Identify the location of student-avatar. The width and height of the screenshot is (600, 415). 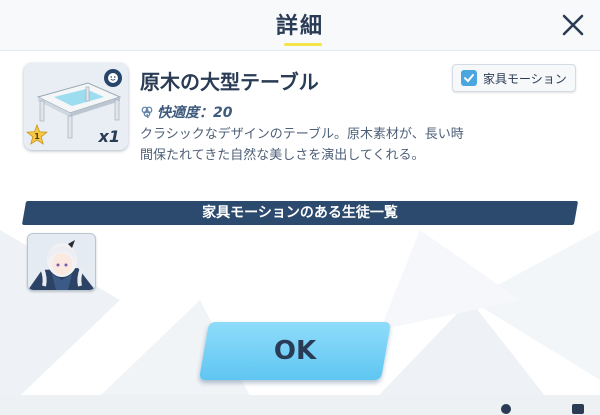
(61, 262).